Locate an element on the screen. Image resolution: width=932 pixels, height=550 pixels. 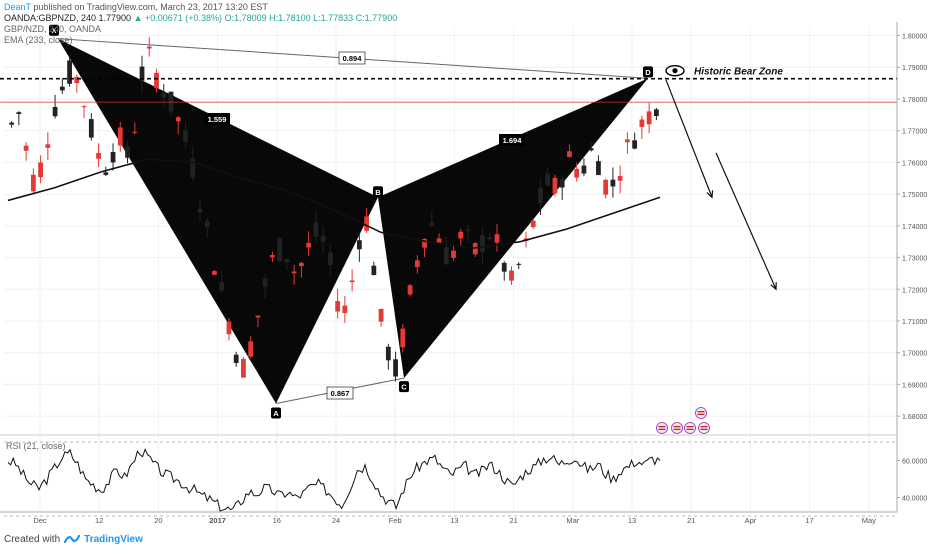
time-tick-label: Mar is located at coordinates (572, 520).